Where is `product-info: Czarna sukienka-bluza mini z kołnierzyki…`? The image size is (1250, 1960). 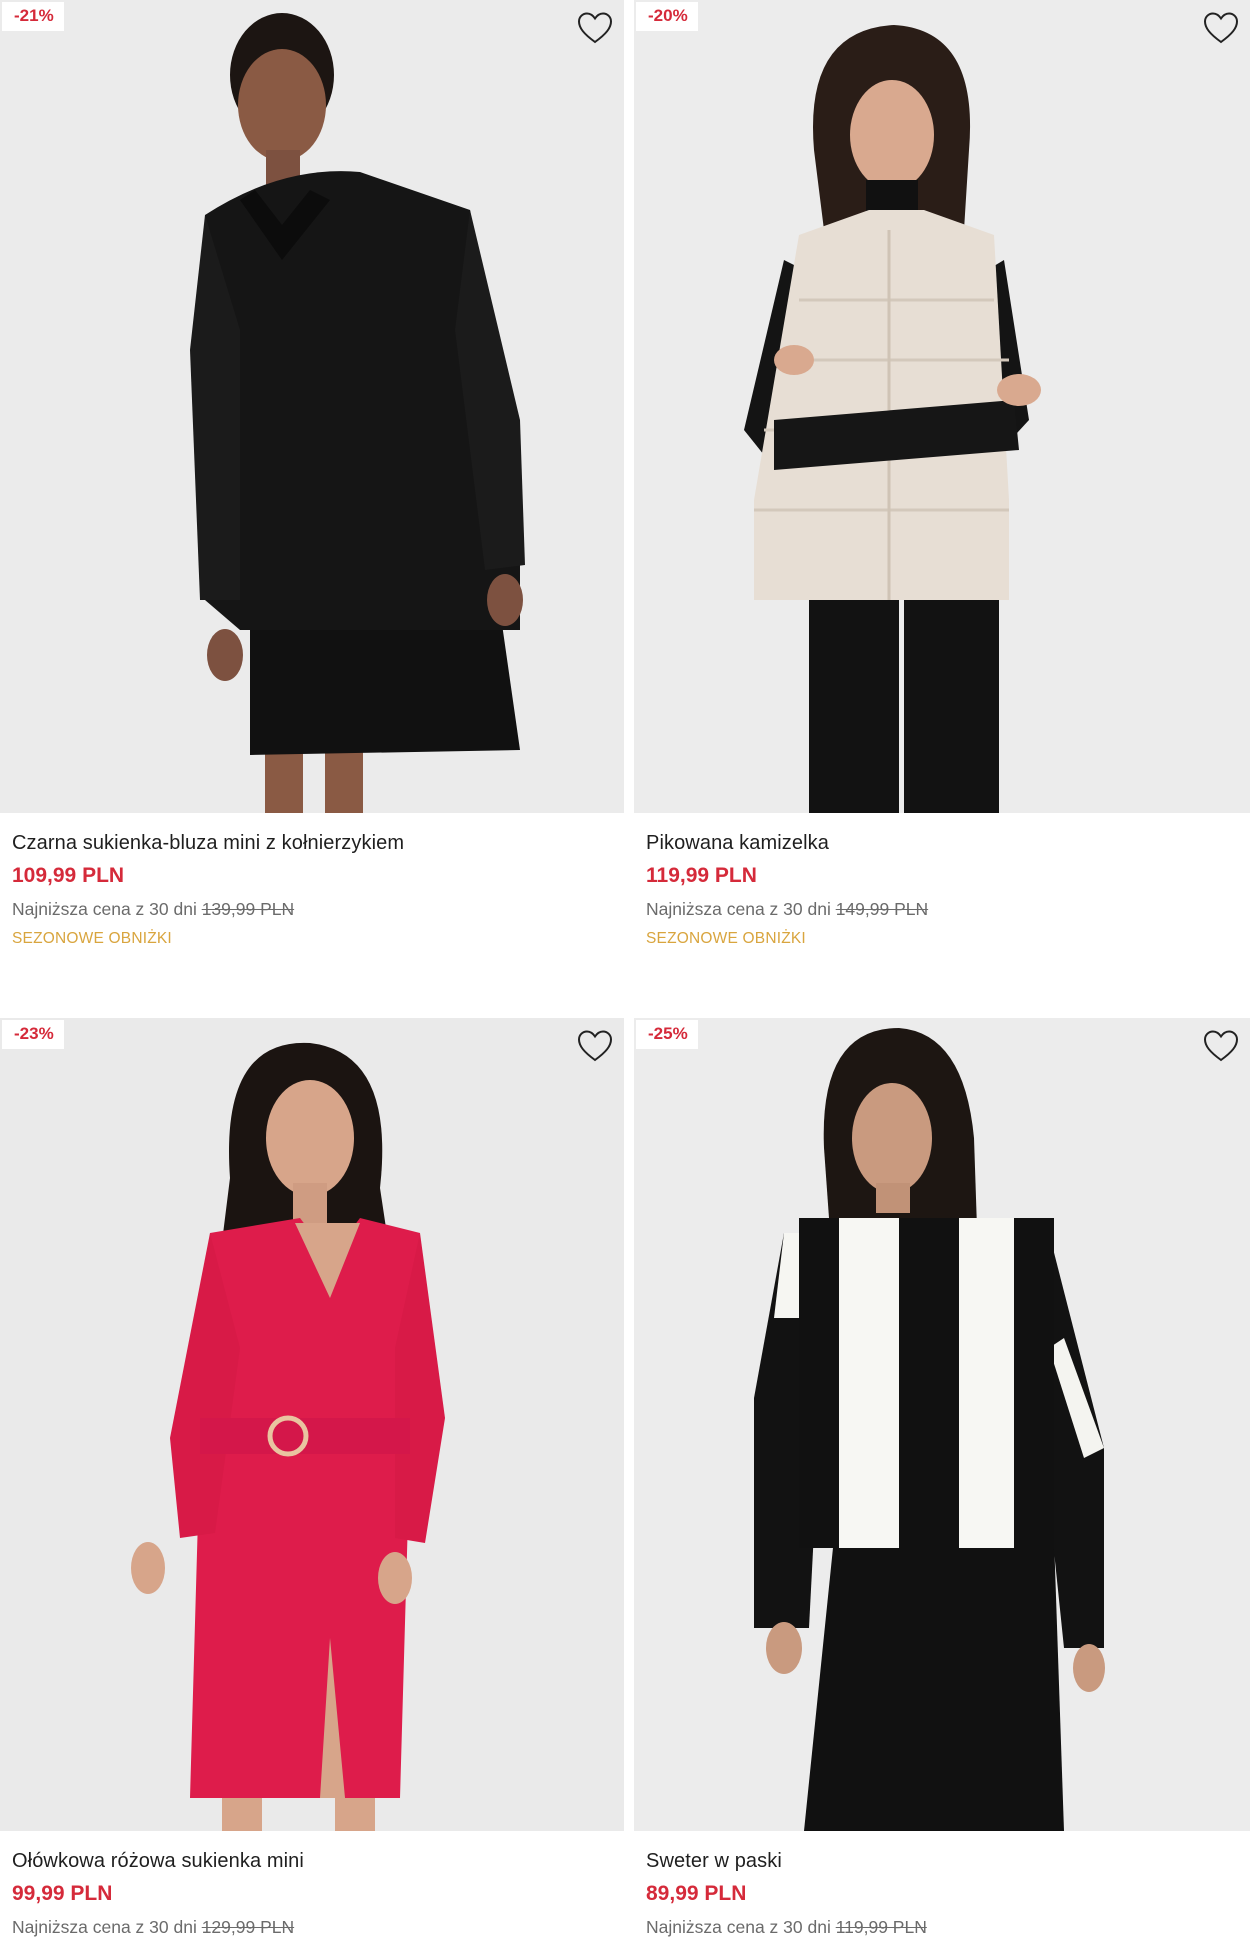
product-info: Czarna sukienka-bluza mini z kołnierzyki… is located at coordinates (312, 882).